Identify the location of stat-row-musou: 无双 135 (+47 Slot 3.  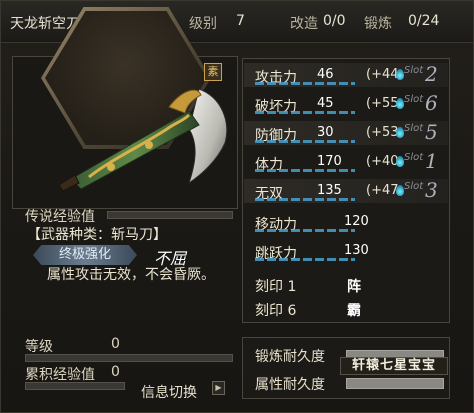
(346, 190).